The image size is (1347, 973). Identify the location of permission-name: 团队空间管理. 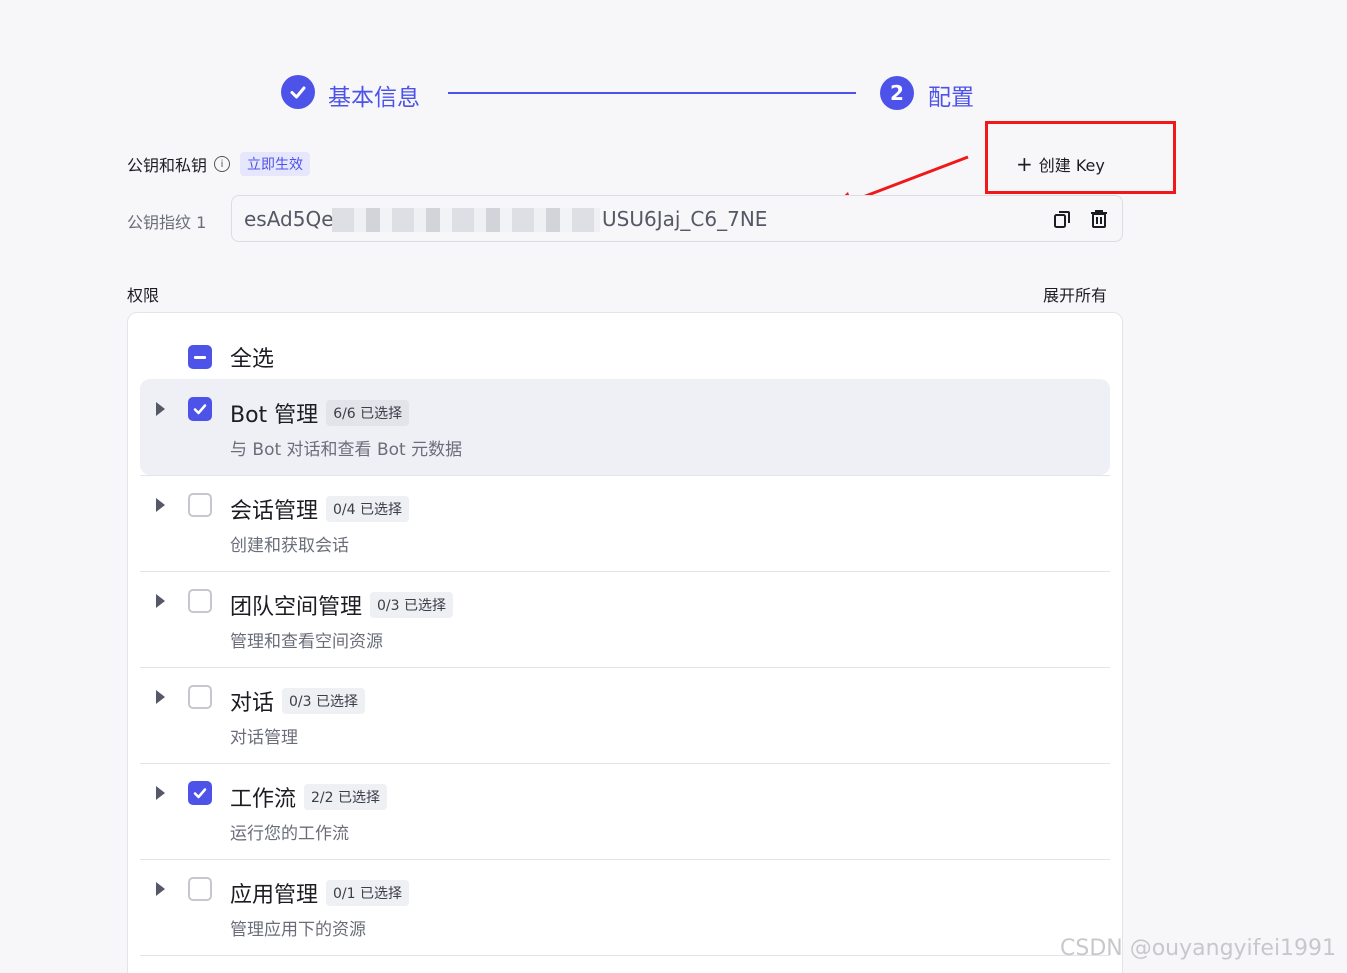
(296, 607).